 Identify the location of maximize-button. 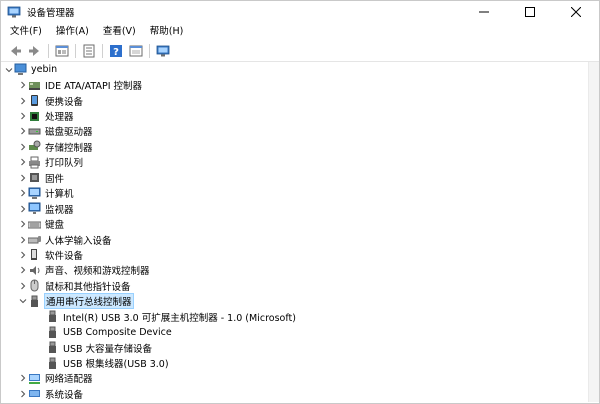
(530, 12).